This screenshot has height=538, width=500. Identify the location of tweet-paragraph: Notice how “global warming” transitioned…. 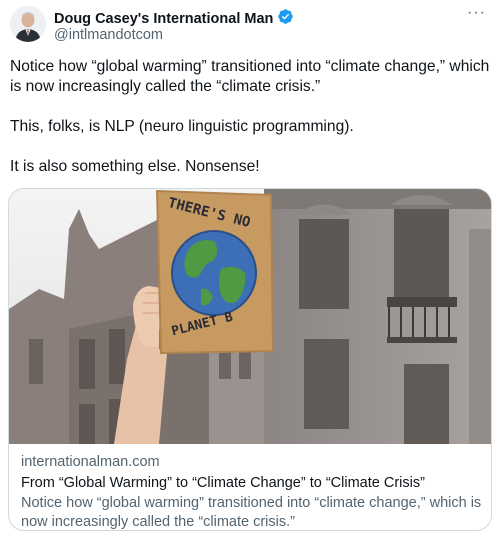
(250, 76).